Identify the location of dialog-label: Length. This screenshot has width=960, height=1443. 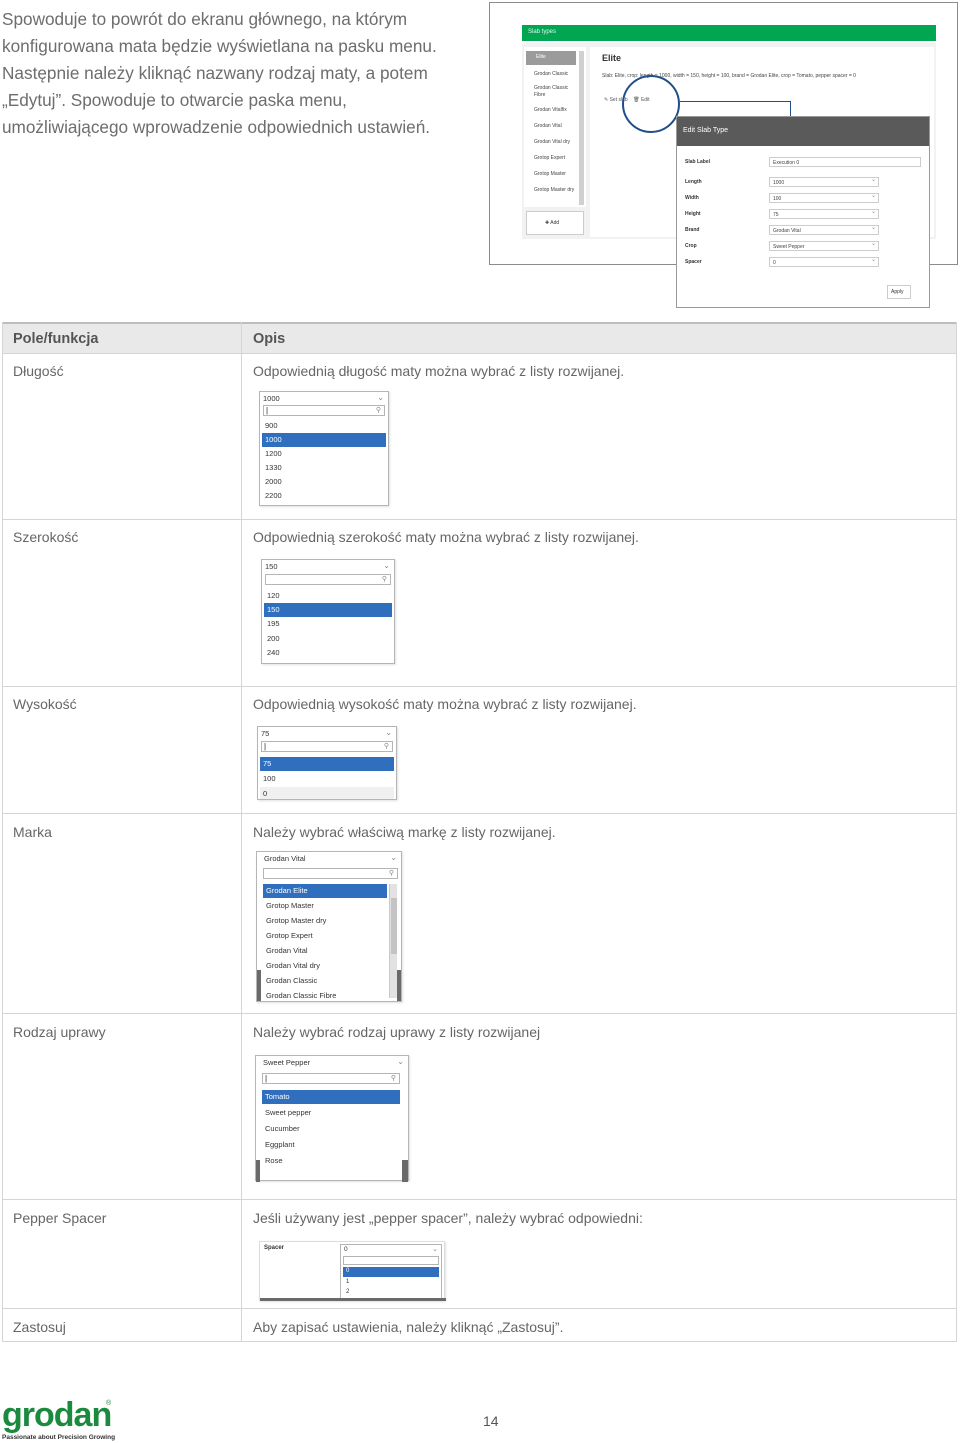
(693, 182).